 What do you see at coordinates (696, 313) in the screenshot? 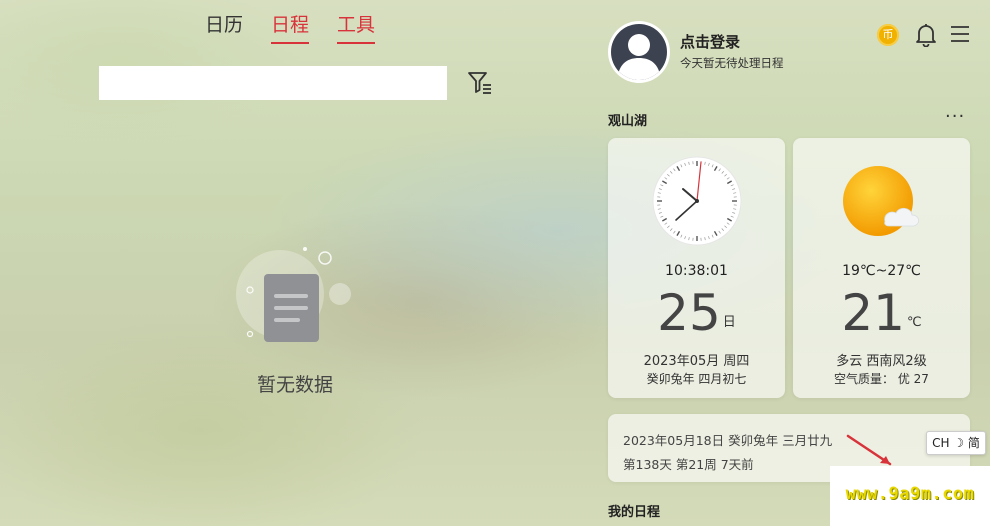
I see `day-number: 25 日` at bounding box center [696, 313].